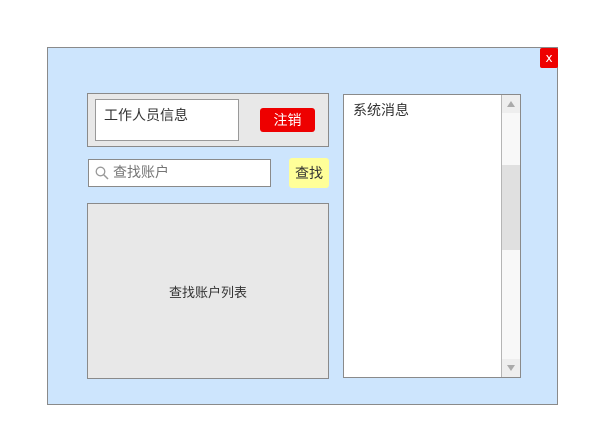 This screenshot has height=438, width=591. Describe the element at coordinates (102, 173) in the screenshot. I see `search-icon` at that location.